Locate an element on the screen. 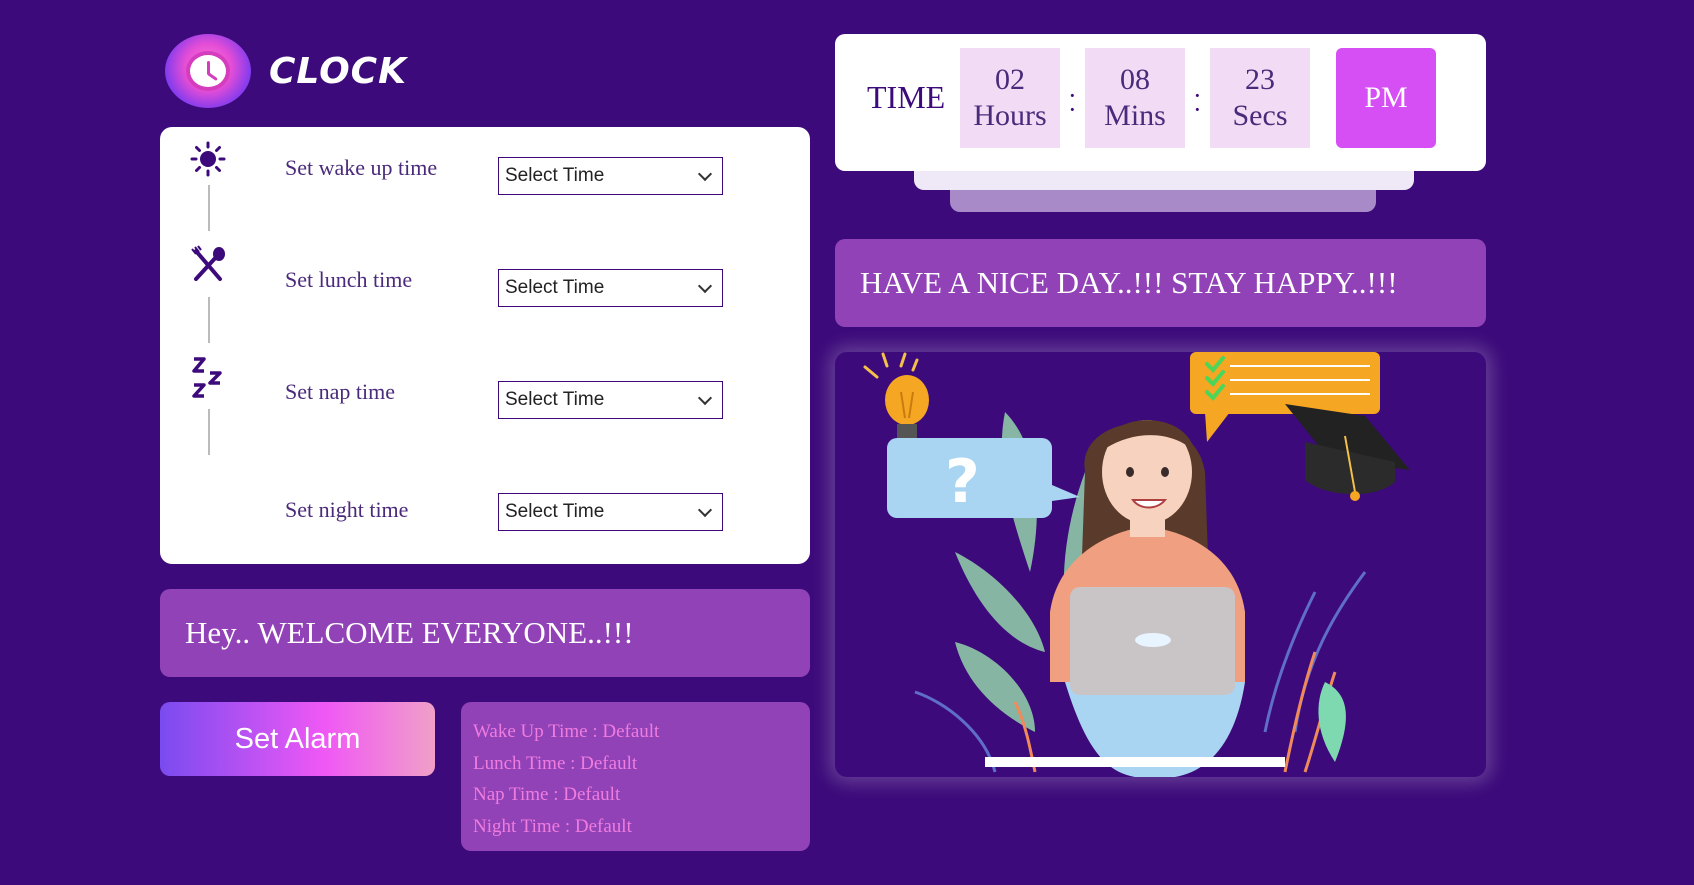 The image size is (1694, 885). night-time-select: Select Time is located at coordinates (610, 512).